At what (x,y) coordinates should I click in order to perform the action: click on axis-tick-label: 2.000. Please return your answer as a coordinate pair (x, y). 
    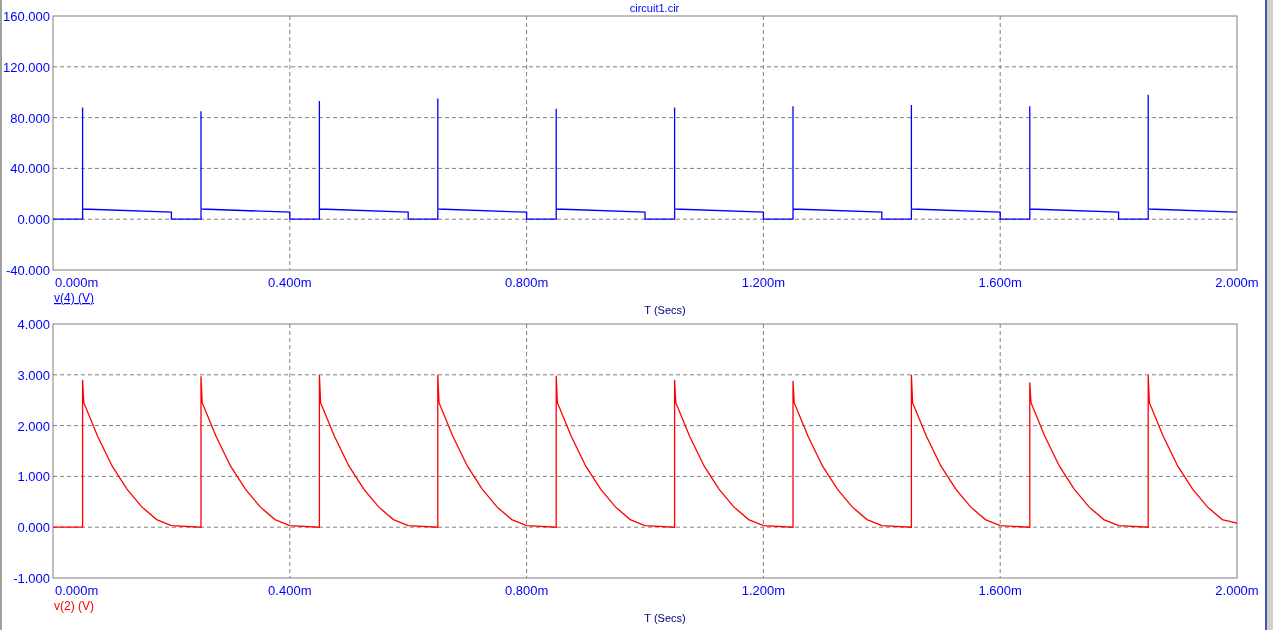
    Looking at the image, I should click on (33, 426).